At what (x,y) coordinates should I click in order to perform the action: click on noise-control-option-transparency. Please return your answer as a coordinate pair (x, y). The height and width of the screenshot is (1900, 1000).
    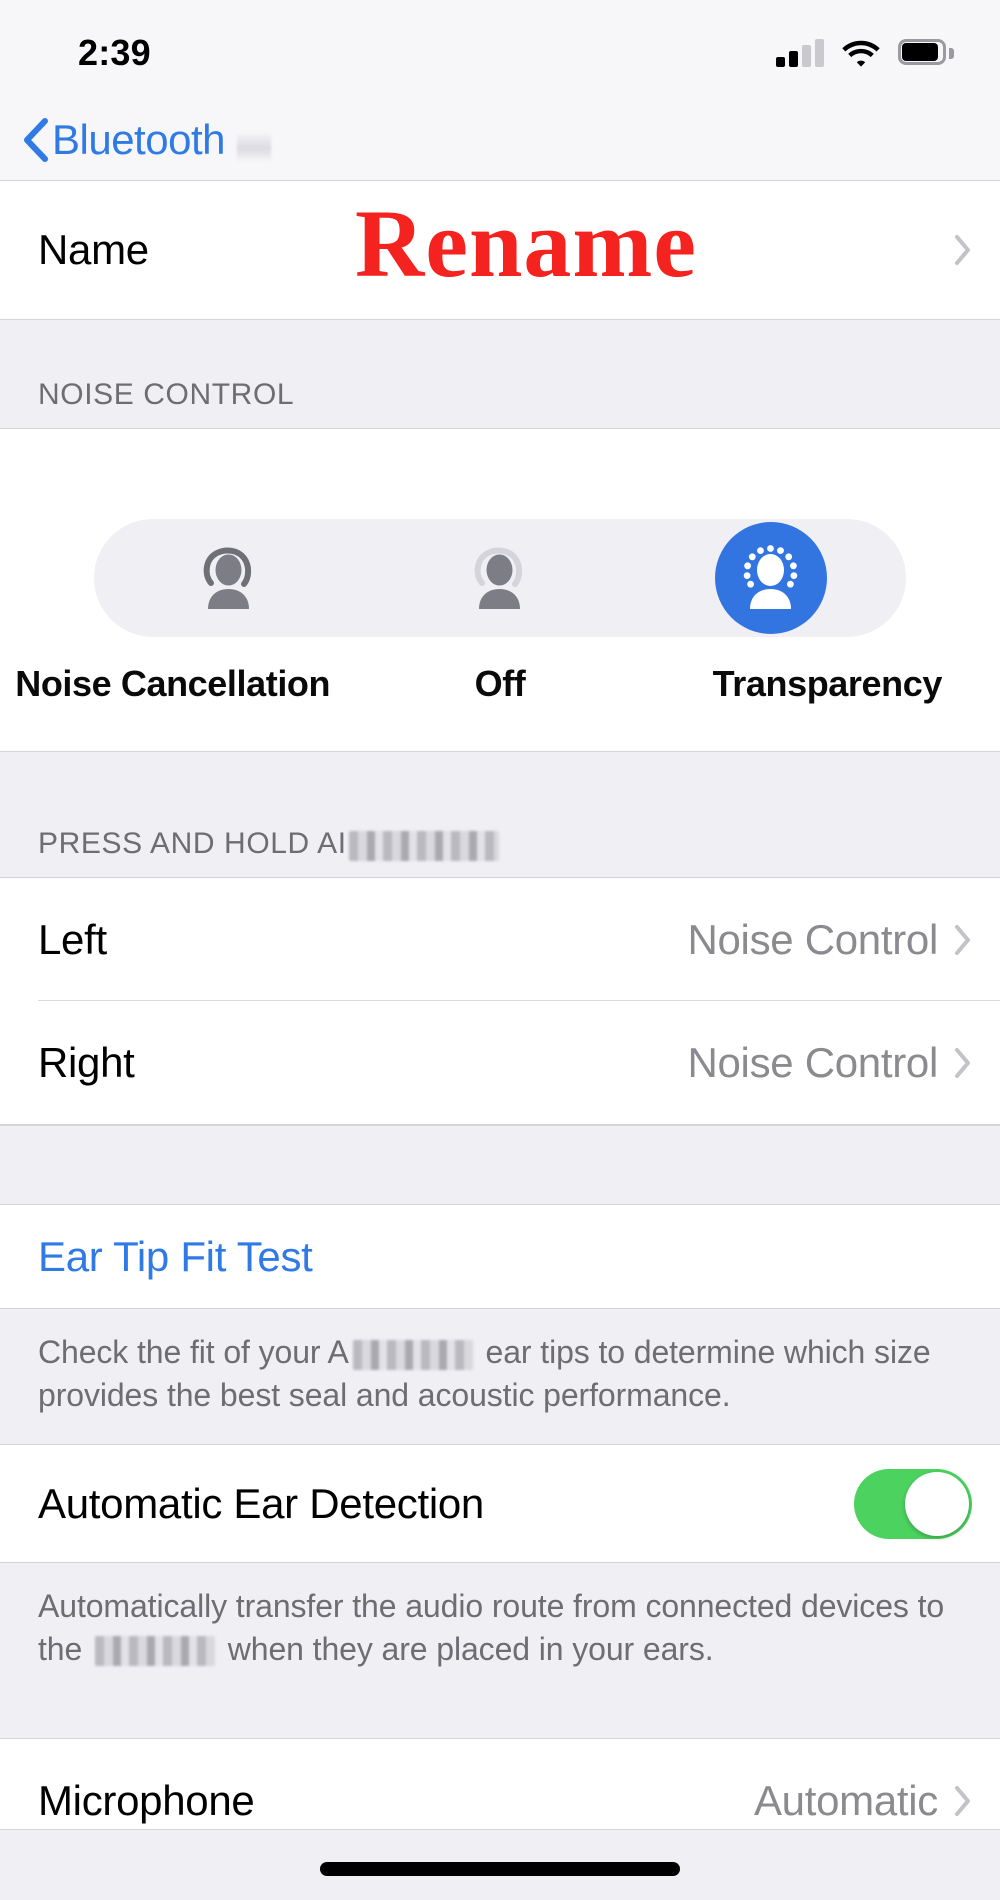
    Looking at the image, I should click on (770, 578).